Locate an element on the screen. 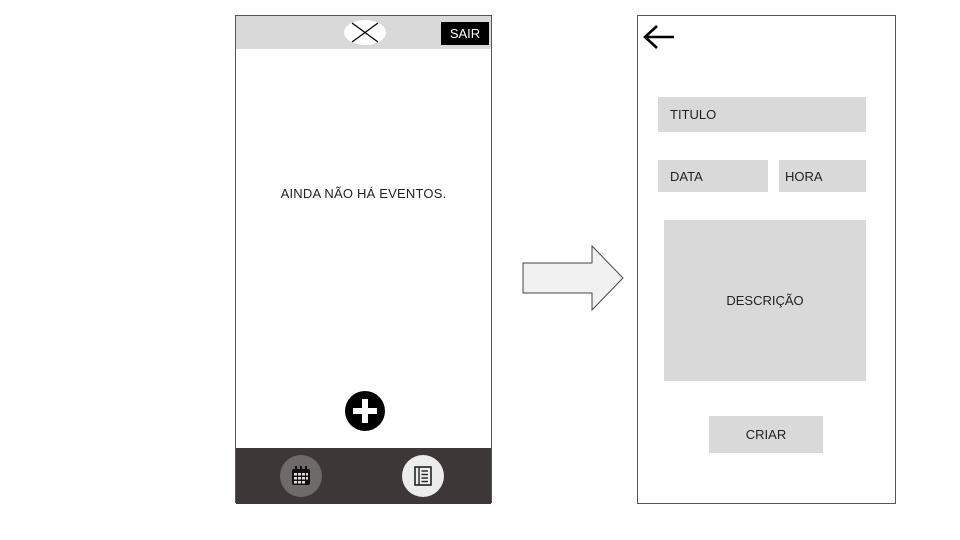 Image resolution: width=960 pixels, height=540 pixels. time-field: HORA is located at coordinates (822, 176).